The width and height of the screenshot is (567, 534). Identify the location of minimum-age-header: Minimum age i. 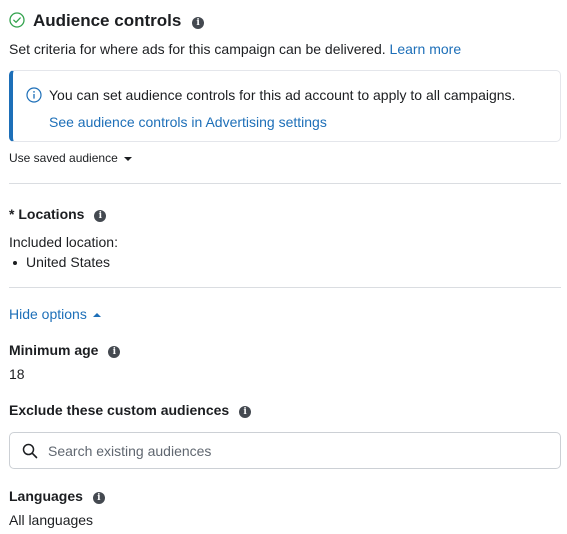
(65, 350).